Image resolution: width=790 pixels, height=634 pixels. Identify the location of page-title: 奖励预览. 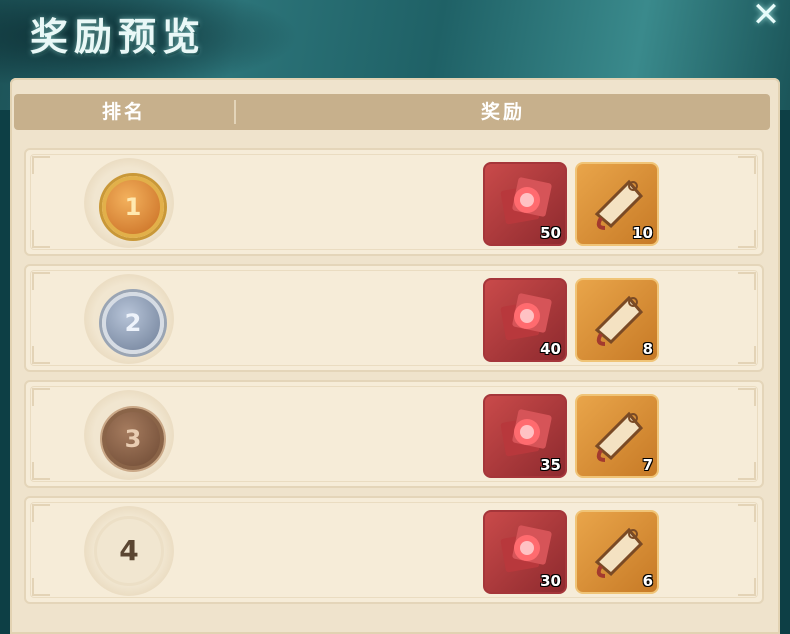
(118, 36).